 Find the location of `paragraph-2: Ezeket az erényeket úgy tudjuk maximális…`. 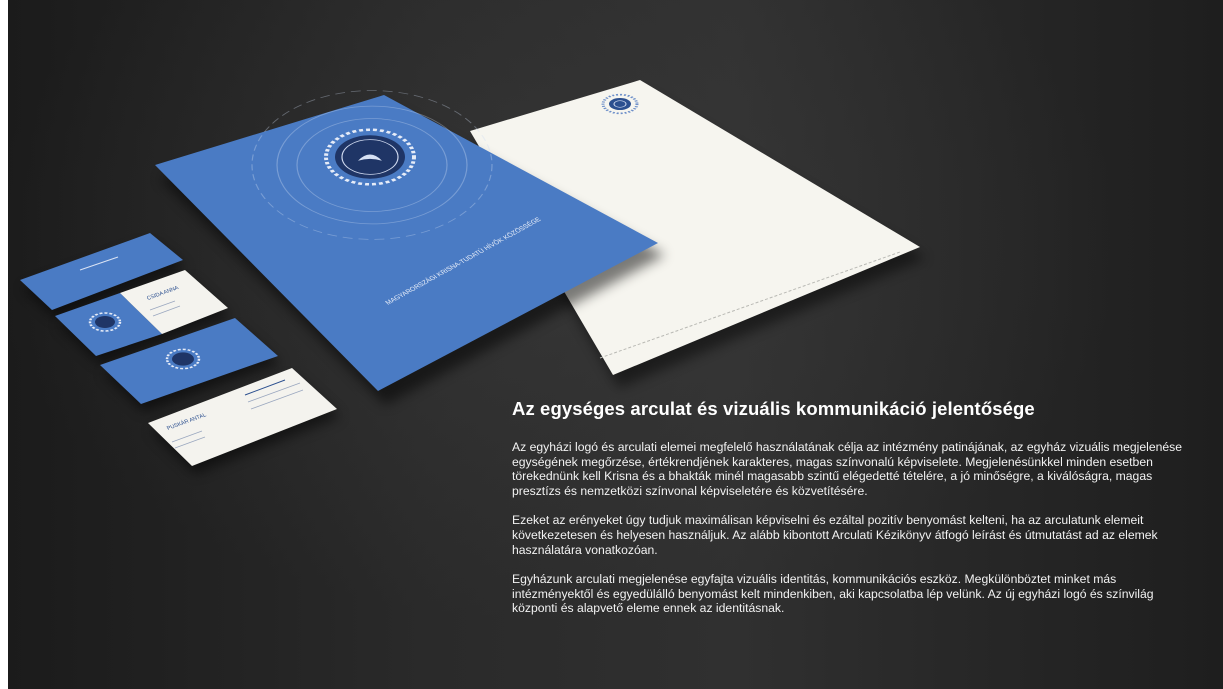

paragraph-2: Ezeket az erényeket úgy tudjuk maximális… is located at coordinates (835, 535).